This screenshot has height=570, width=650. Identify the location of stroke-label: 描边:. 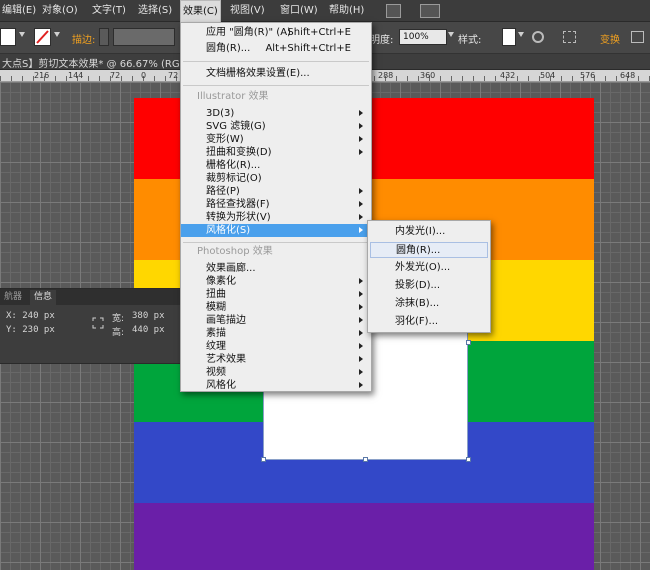
(84, 40).